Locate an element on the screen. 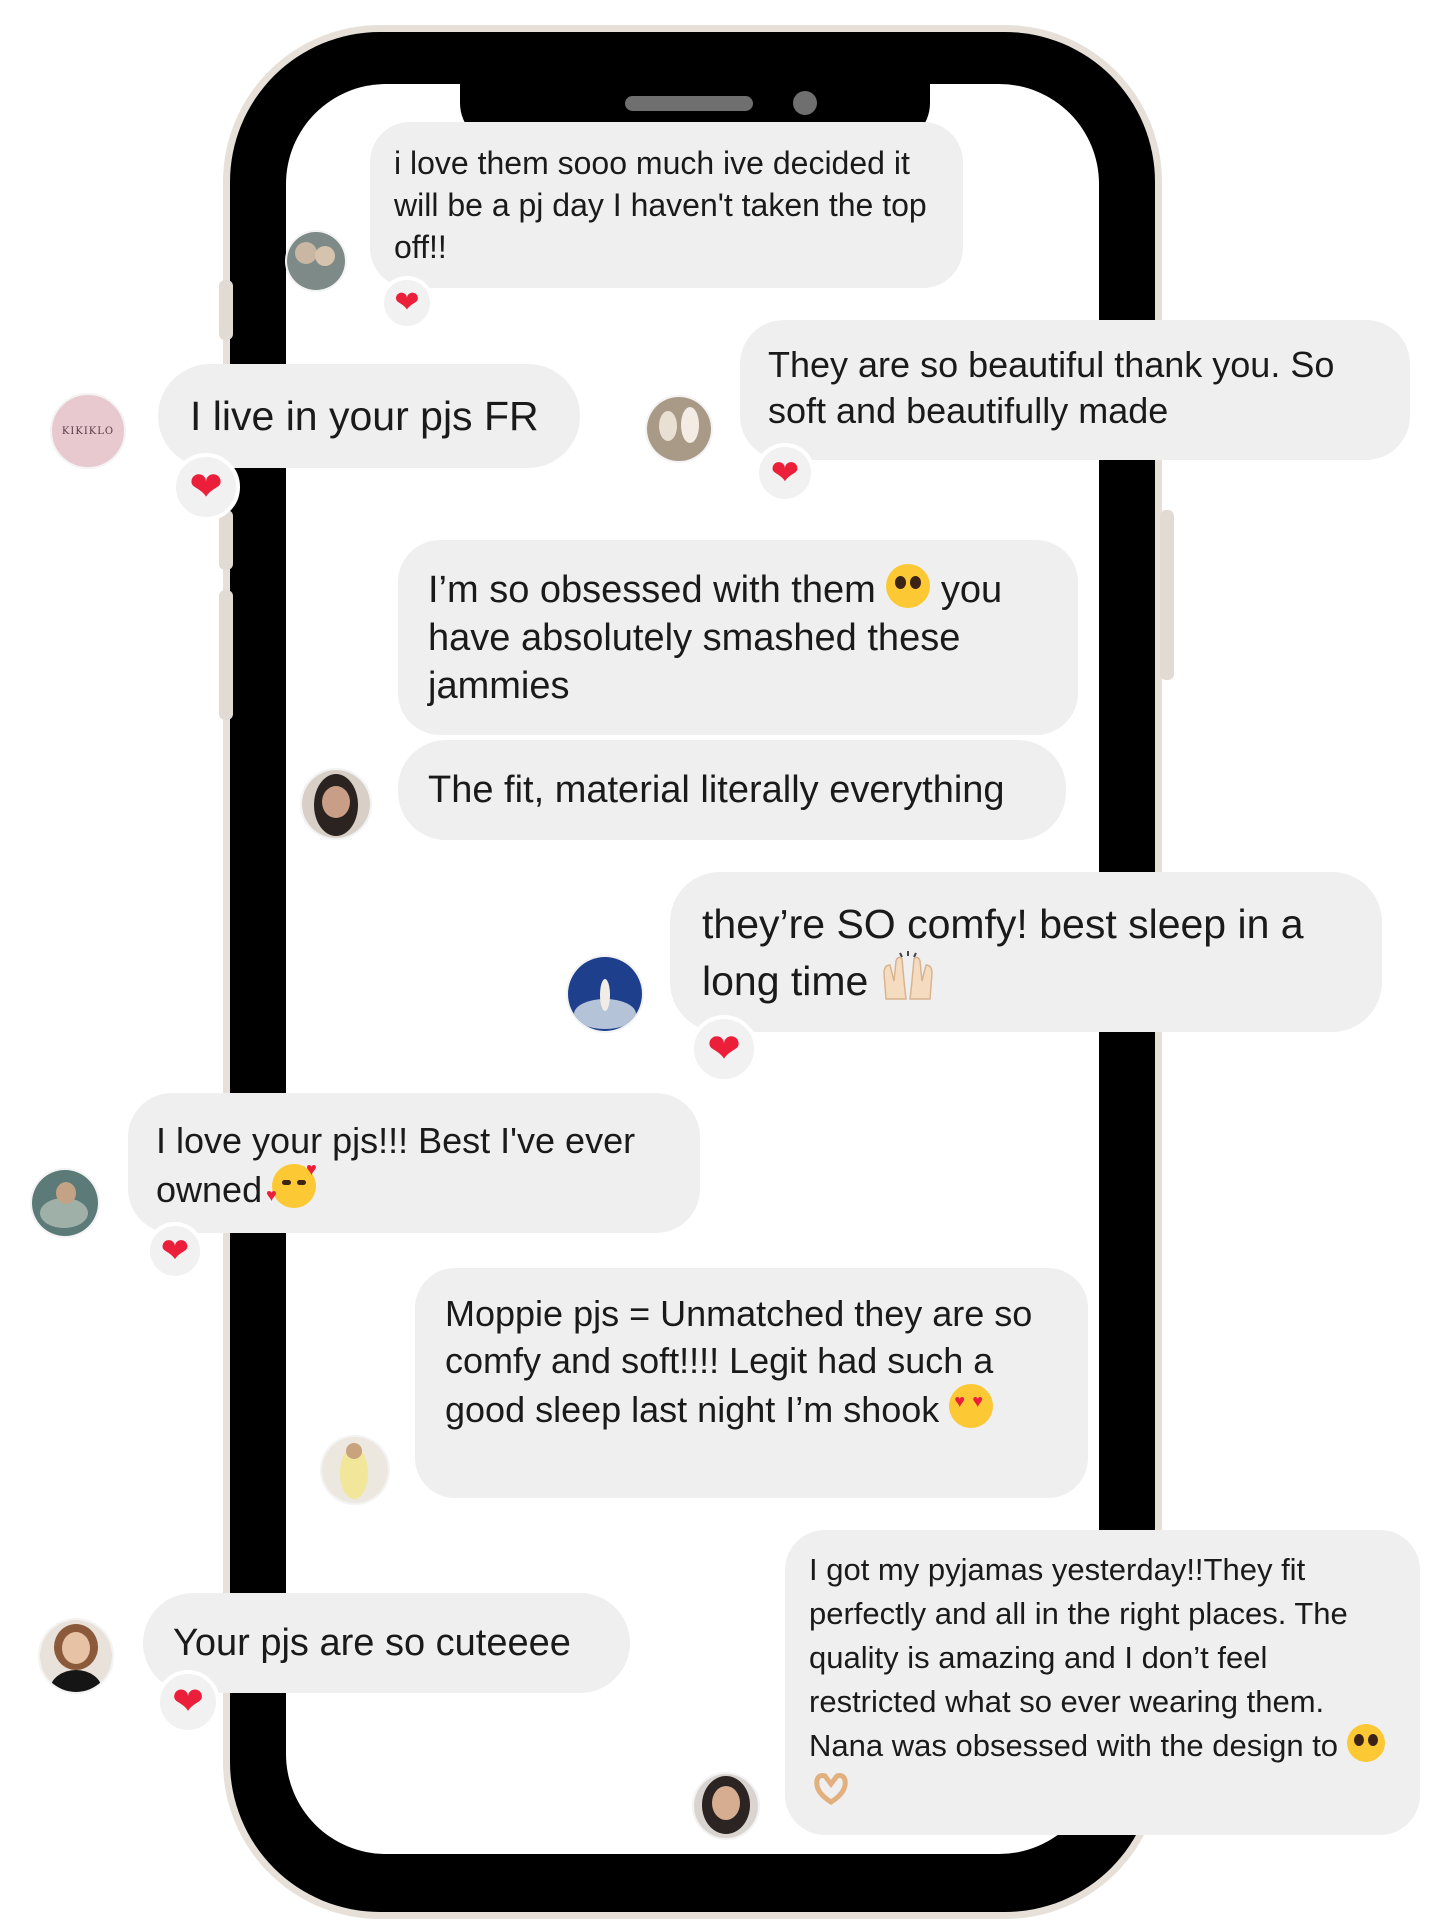 Image resolution: width=1440 pixels, height=1920 pixels. raising-hands-emoji-icon is located at coordinates (908, 982).